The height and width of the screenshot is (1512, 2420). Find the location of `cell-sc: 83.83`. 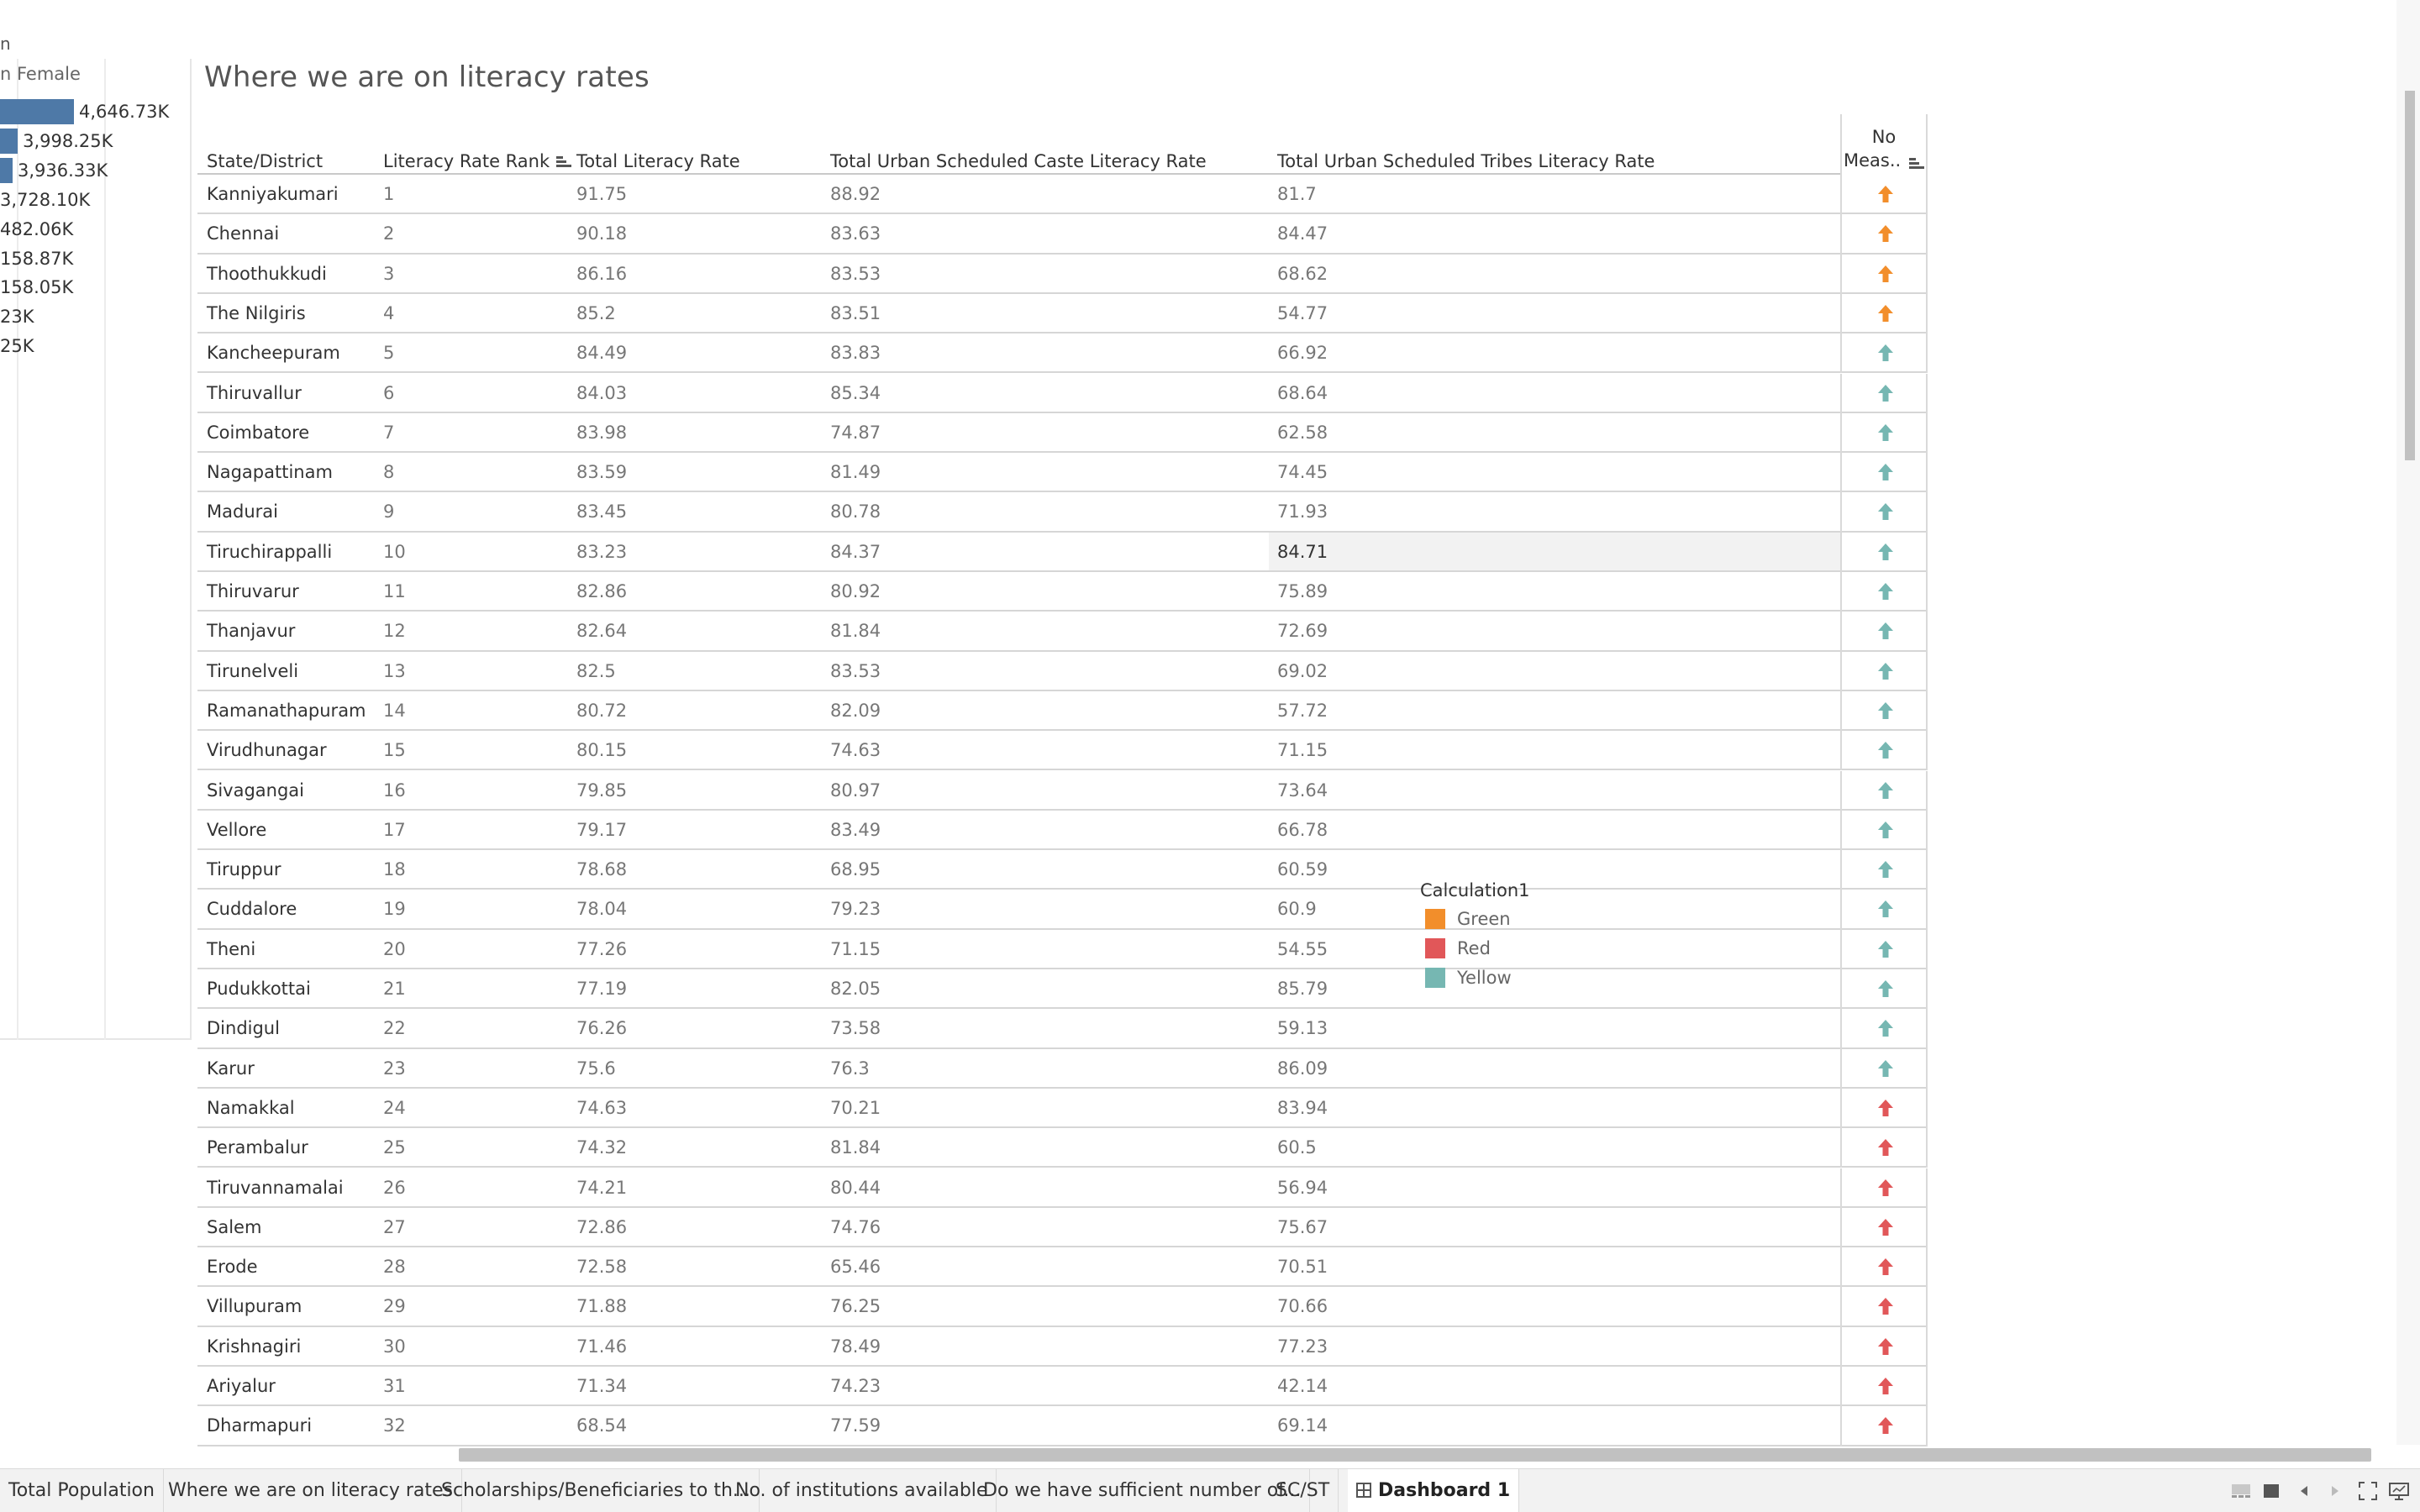

cell-sc: 83.83 is located at coordinates (855, 353).